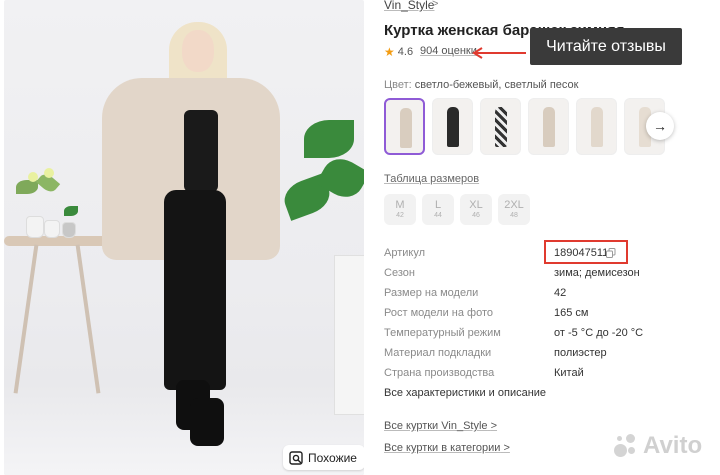 This screenshot has width=720, height=475. Describe the element at coordinates (560, 293) in the screenshot. I see `spec-value: 42` at that location.